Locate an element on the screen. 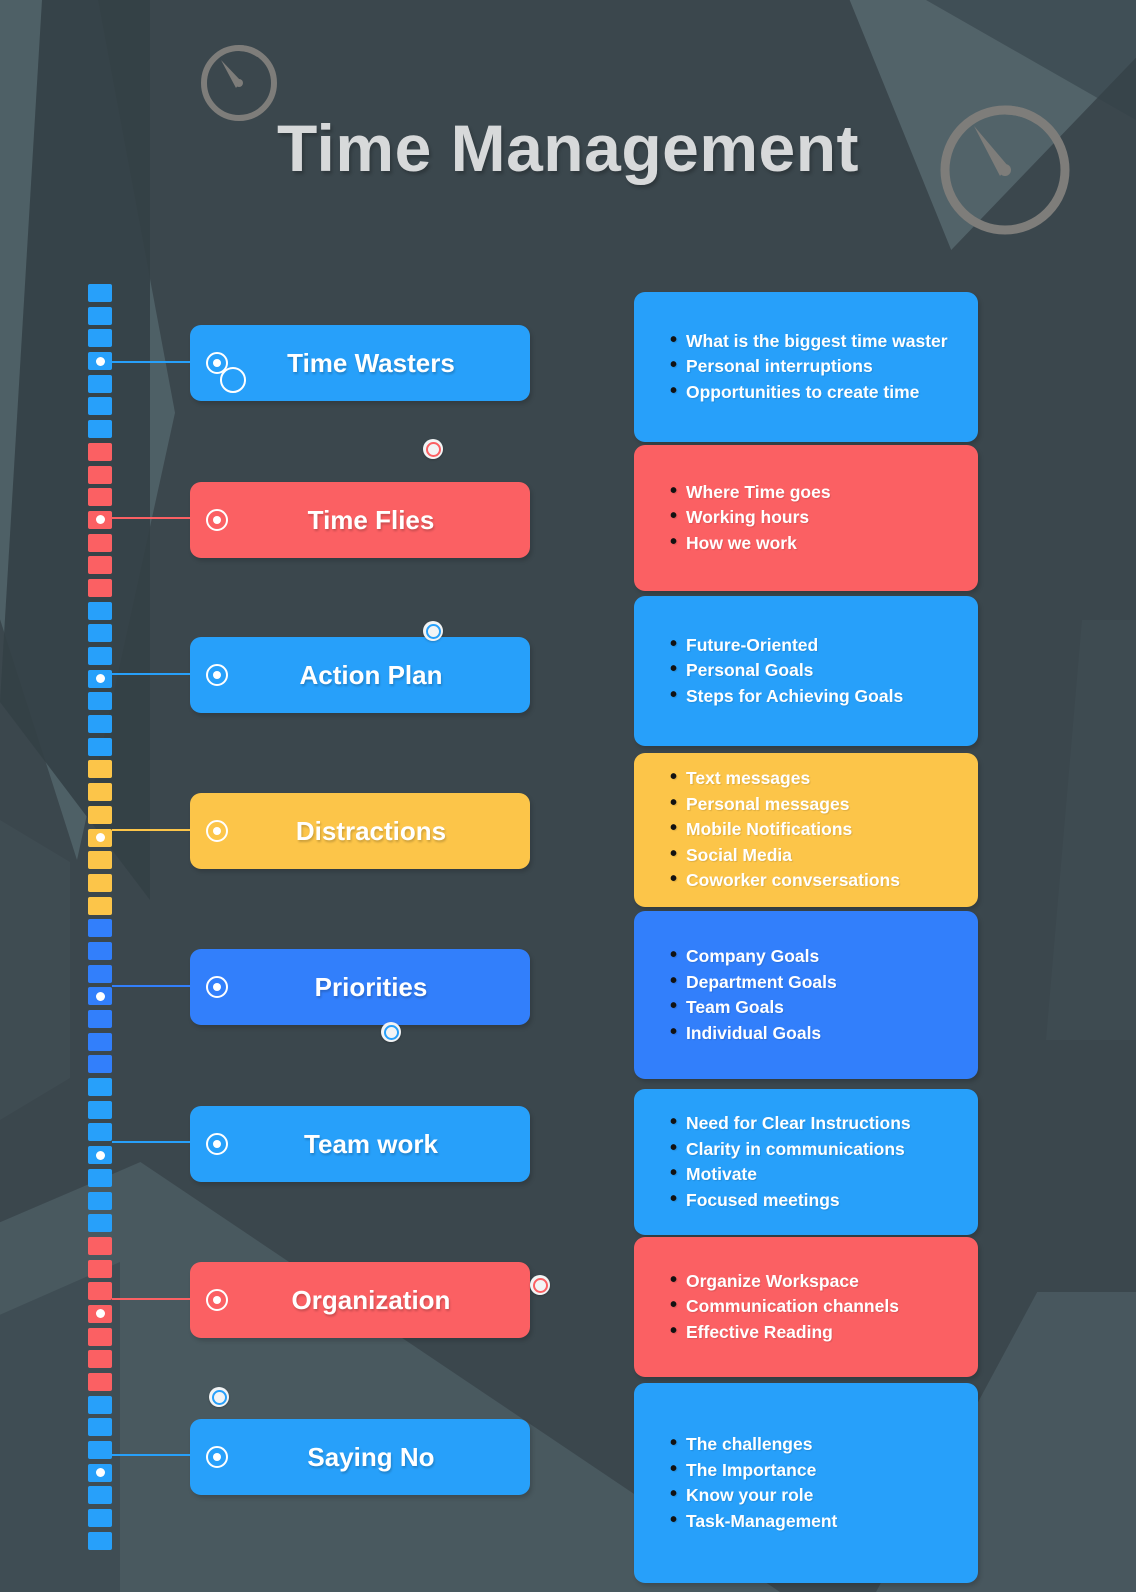  detail-box-time-flies: Where Time goesWorking hoursHow we work is located at coordinates (806, 518).